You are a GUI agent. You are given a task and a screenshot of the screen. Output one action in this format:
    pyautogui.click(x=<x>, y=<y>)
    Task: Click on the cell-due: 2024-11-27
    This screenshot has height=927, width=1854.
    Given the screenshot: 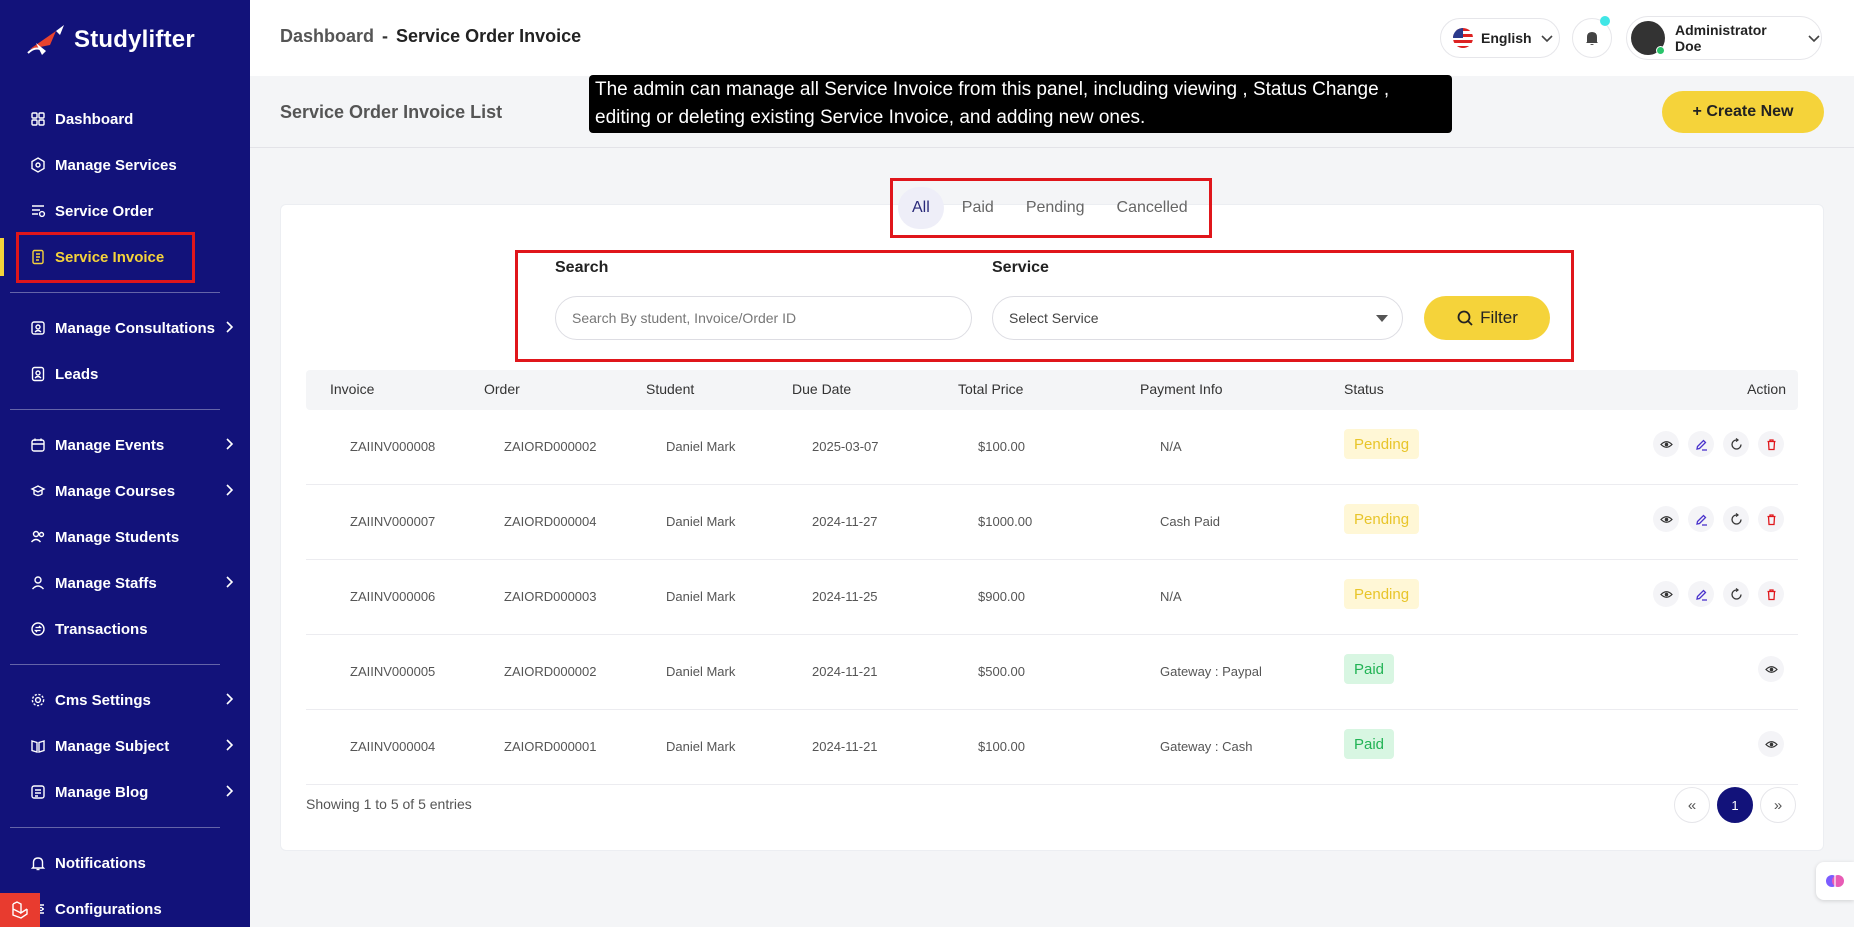 What is the action you would take?
    pyautogui.click(x=845, y=521)
    